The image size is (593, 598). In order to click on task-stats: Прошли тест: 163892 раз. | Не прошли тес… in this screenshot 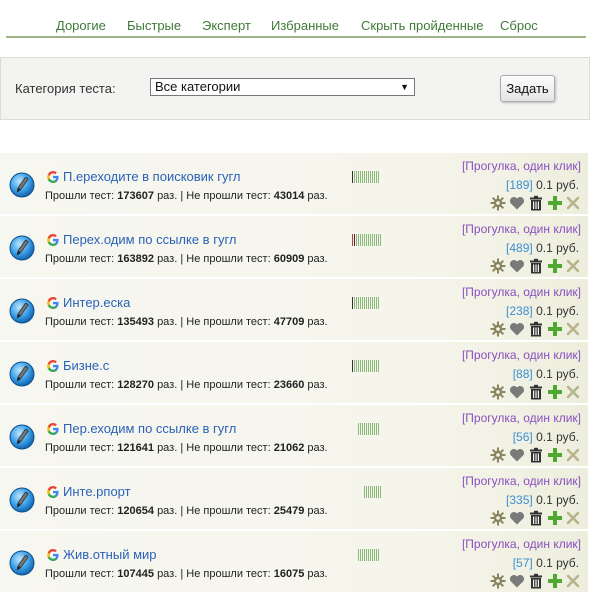, I will do `click(186, 259)`.